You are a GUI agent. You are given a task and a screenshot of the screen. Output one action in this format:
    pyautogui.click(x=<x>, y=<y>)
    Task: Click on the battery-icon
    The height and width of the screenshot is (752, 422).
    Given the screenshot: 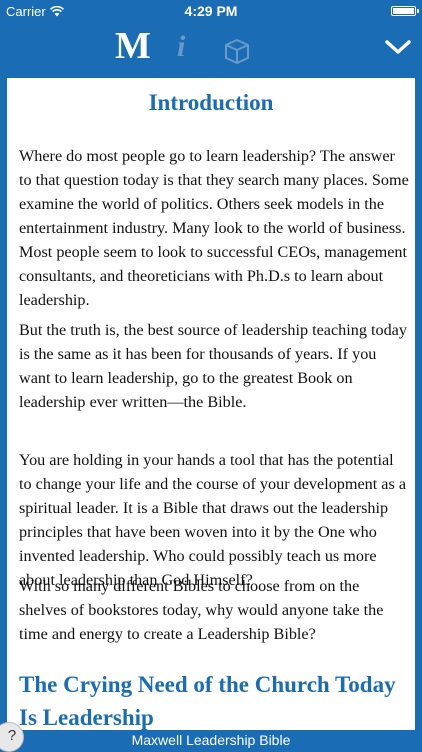 What is the action you would take?
    pyautogui.click(x=405, y=11)
    